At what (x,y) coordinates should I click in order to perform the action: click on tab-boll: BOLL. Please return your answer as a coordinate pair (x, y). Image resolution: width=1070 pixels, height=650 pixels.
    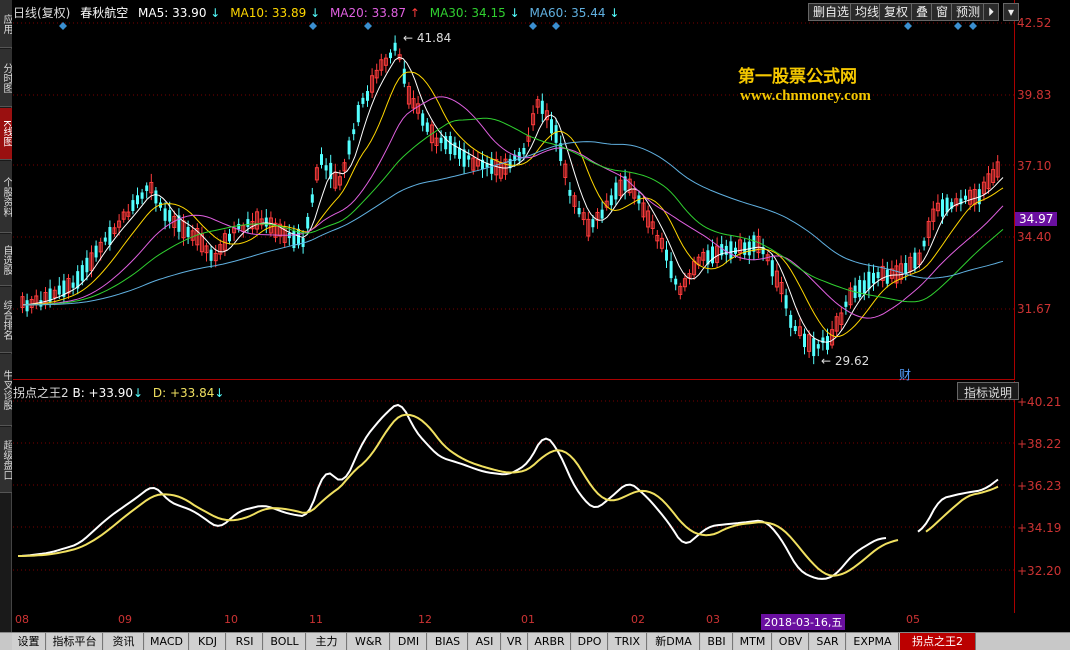
    Looking at the image, I should click on (285, 641).